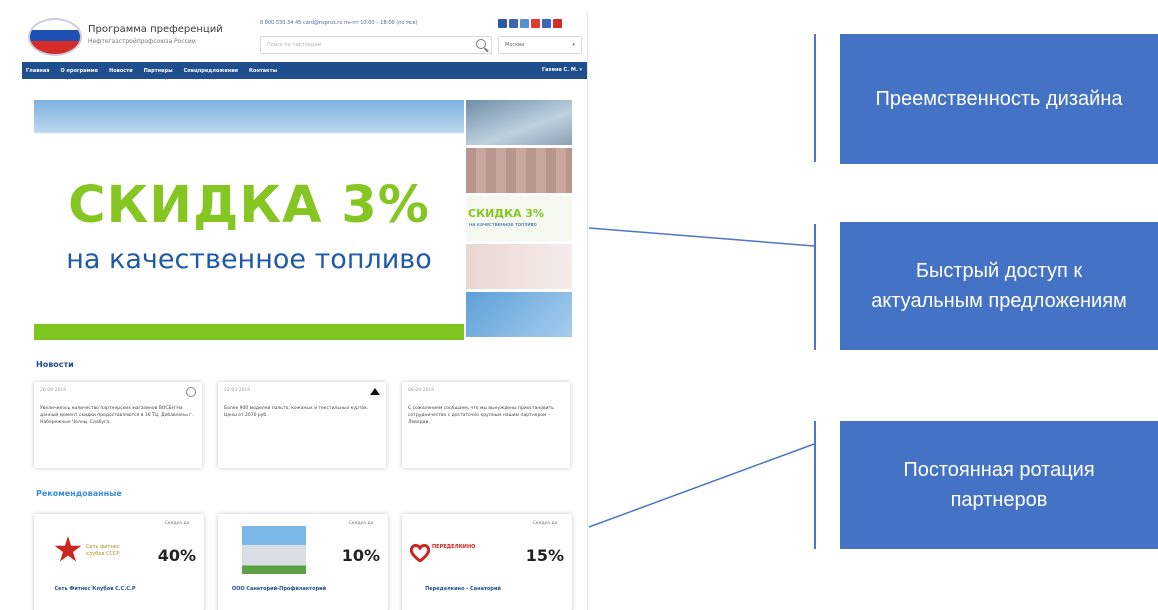  I want to click on annotation-design-continuity: Преемственность дизайна, so click(999, 99).